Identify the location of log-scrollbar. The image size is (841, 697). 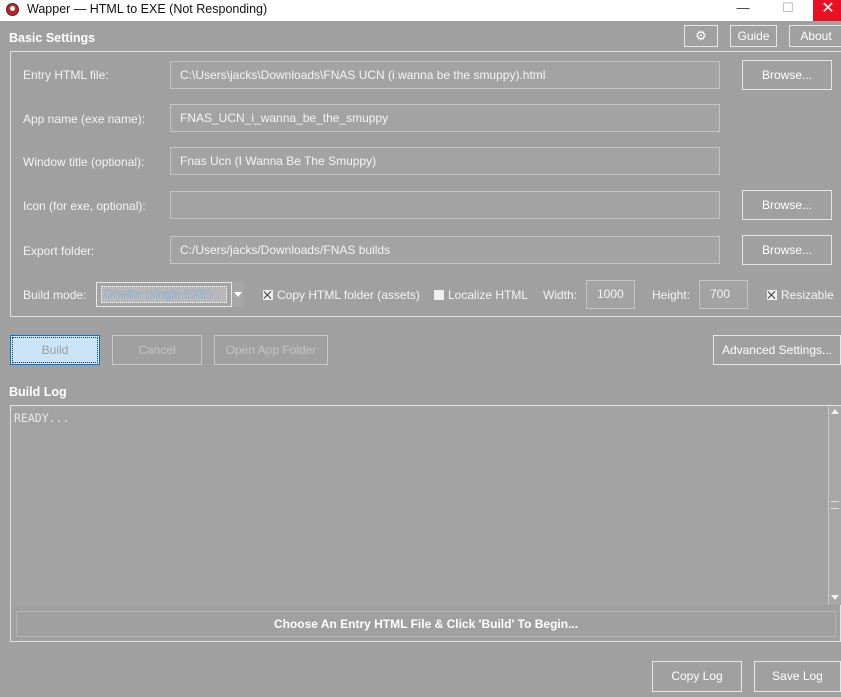
(834, 505).